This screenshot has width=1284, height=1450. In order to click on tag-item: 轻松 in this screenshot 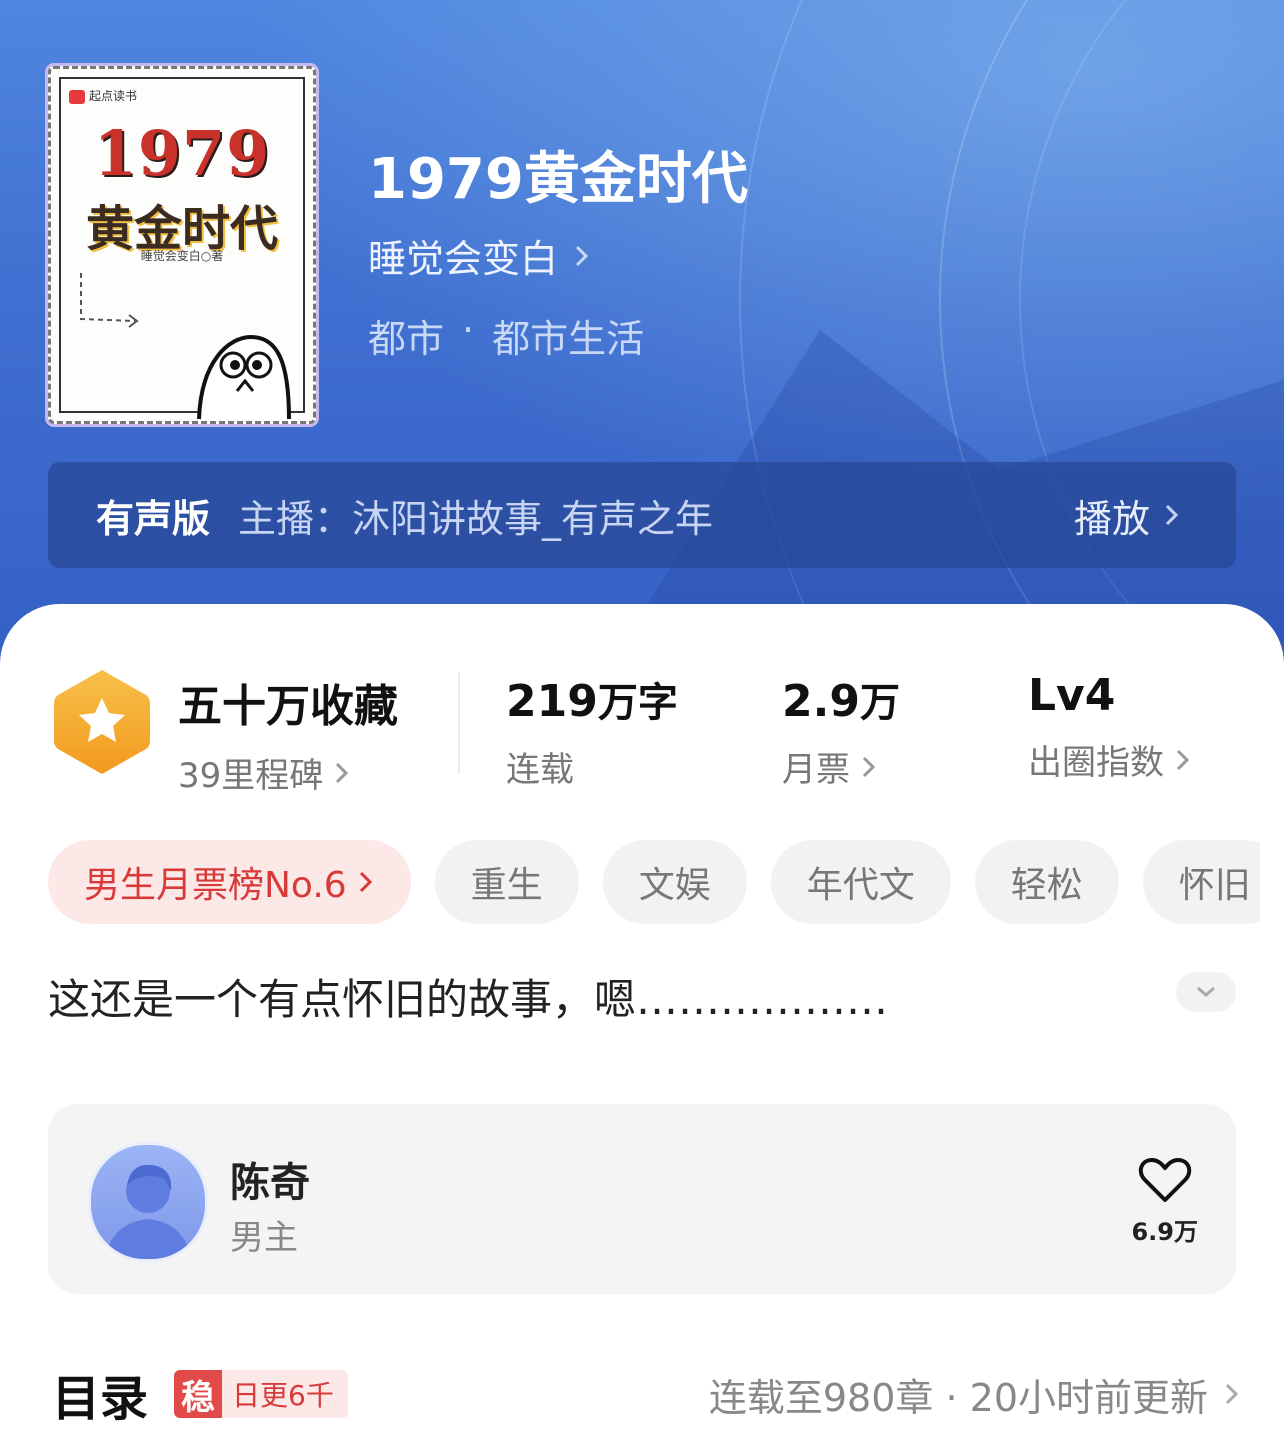, I will do `click(1046, 882)`.